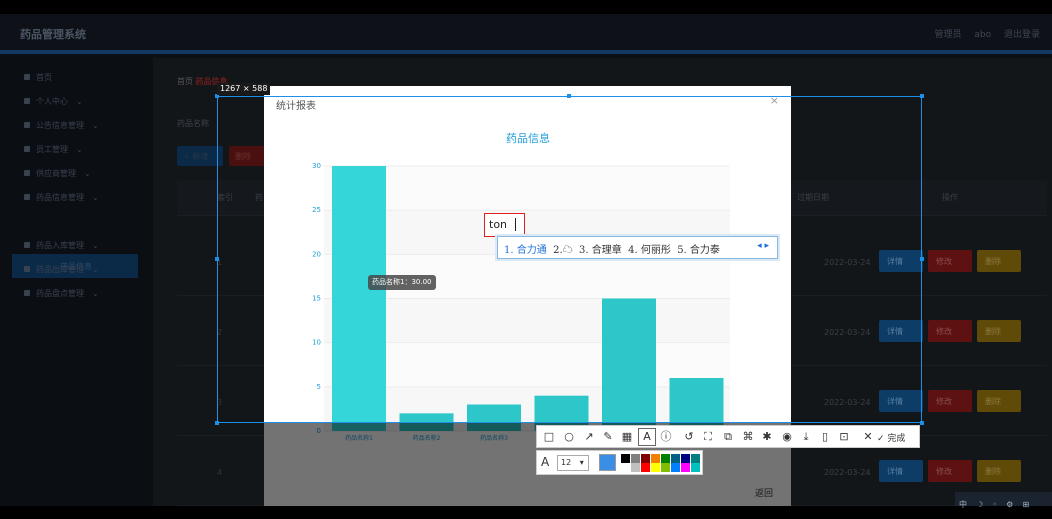 The height and width of the screenshot is (519, 1052). Describe the element at coordinates (825, 437) in the screenshot. I see `phone-icon: ▯` at that location.